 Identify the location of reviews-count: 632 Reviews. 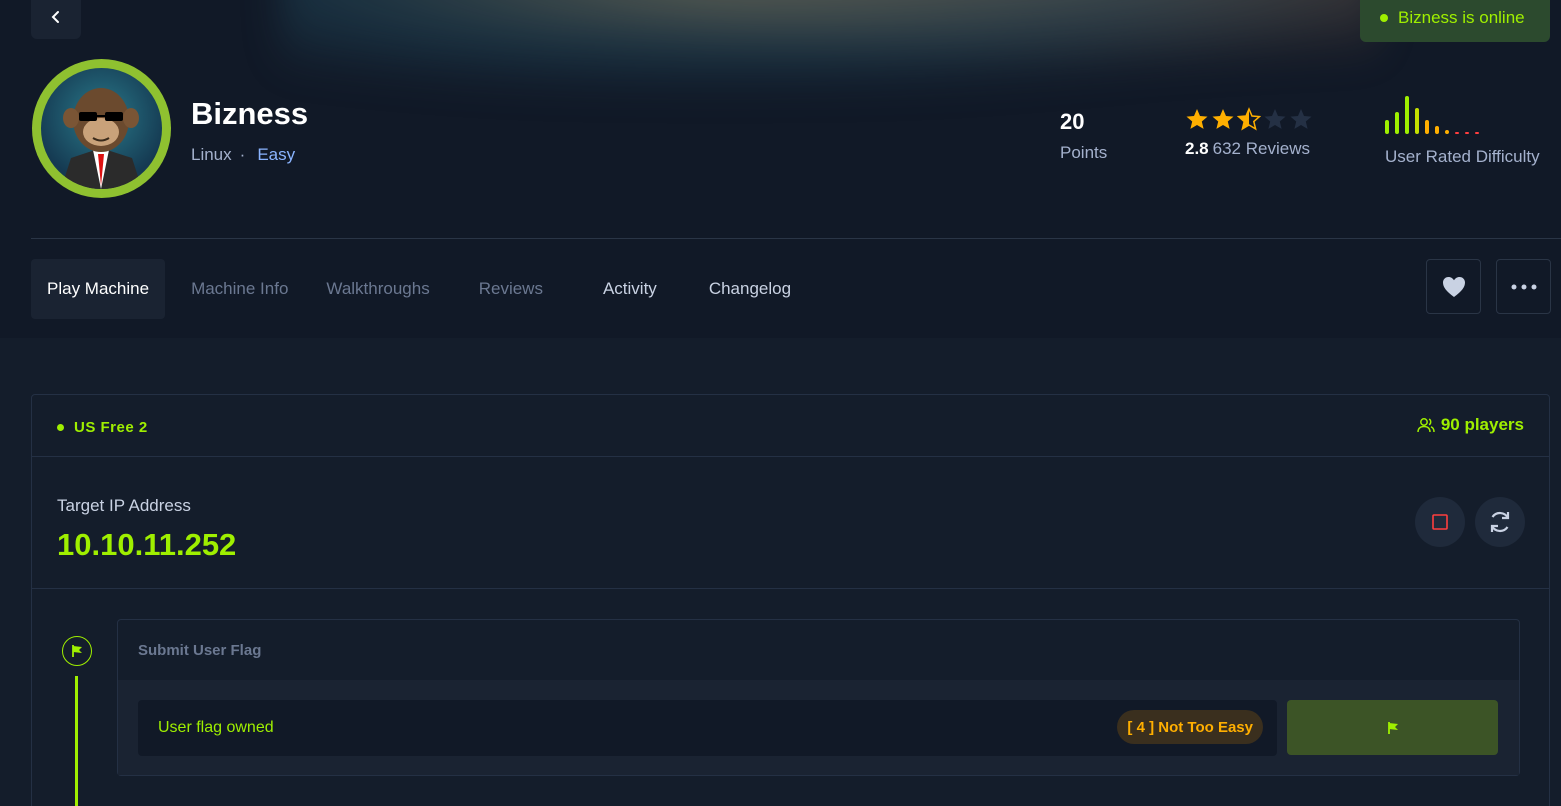
(1261, 149).